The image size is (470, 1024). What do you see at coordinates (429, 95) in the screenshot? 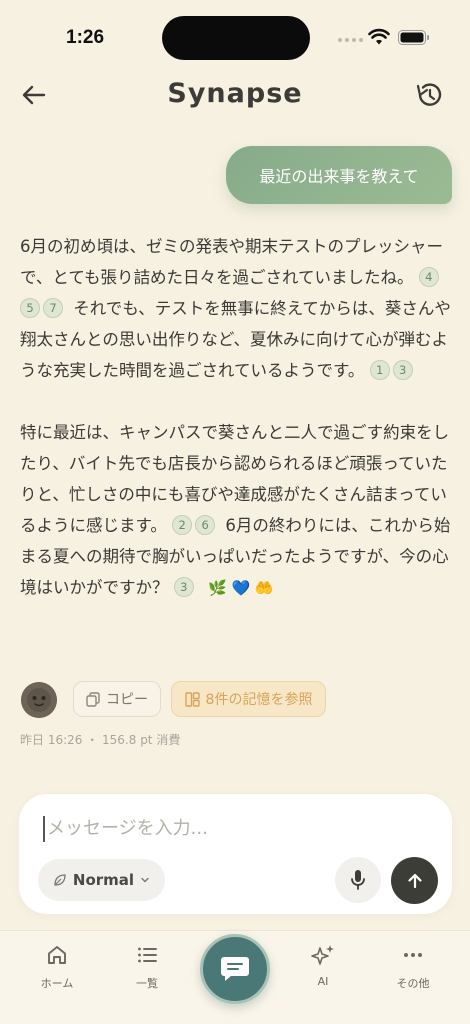
I see `history-icon` at bounding box center [429, 95].